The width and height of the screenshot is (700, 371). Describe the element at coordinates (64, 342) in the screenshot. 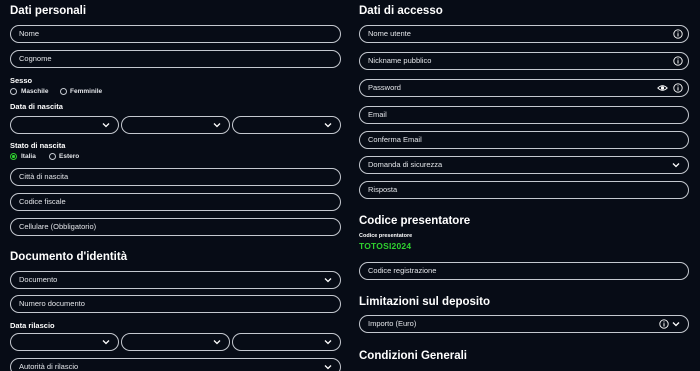

I see `issue-day-select` at that location.